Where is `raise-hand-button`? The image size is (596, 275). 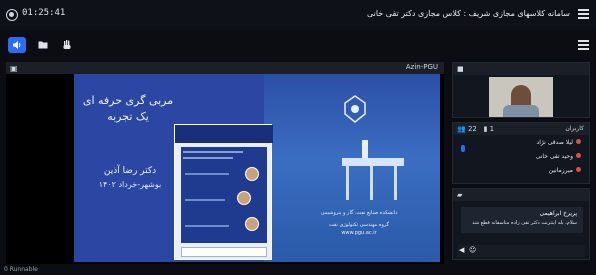
raise-hand-button is located at coordinates (67, 45).